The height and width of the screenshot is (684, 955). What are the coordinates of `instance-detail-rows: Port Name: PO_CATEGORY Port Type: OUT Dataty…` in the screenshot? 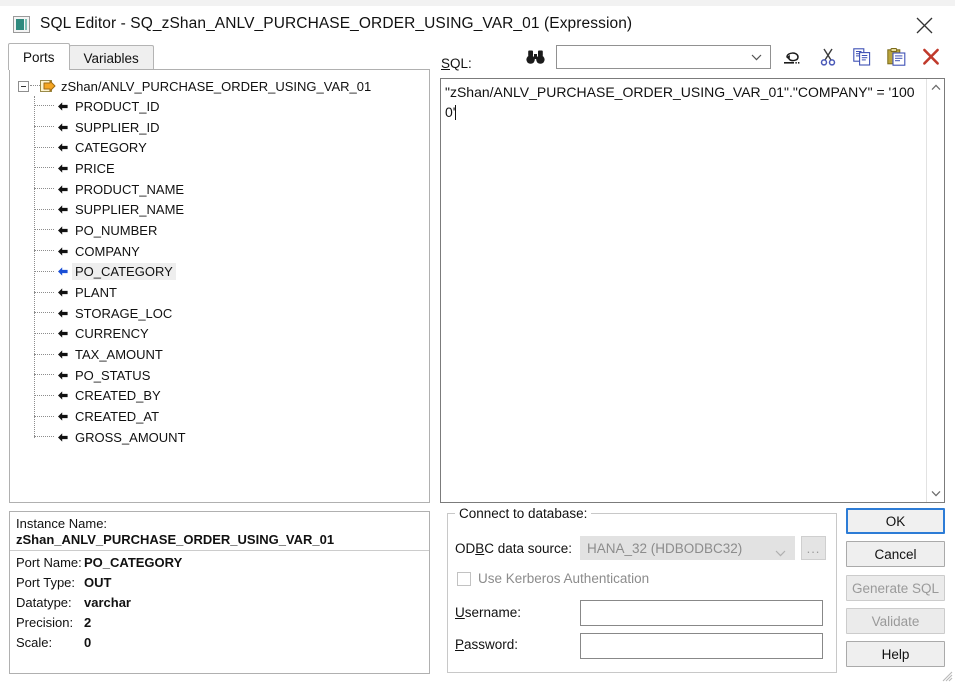 It's located at (219, 603).